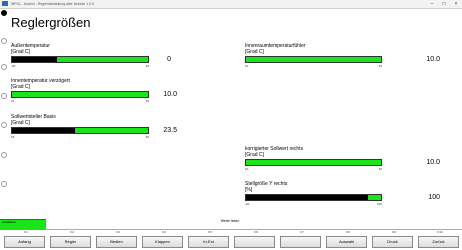  What do you see at coordinates (438, 242) in the screenshot?
I see `fkey-zurueck-button: Zurück` at bounding box center [438, 242].